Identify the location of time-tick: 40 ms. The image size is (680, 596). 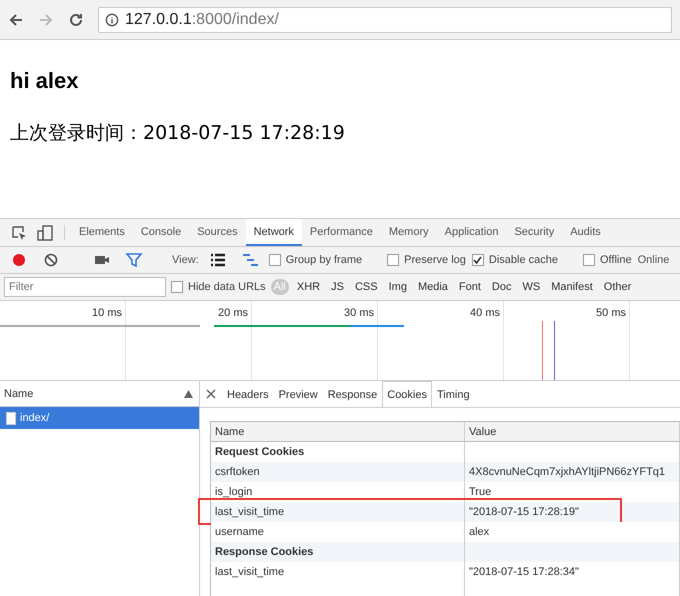
(485, 313).